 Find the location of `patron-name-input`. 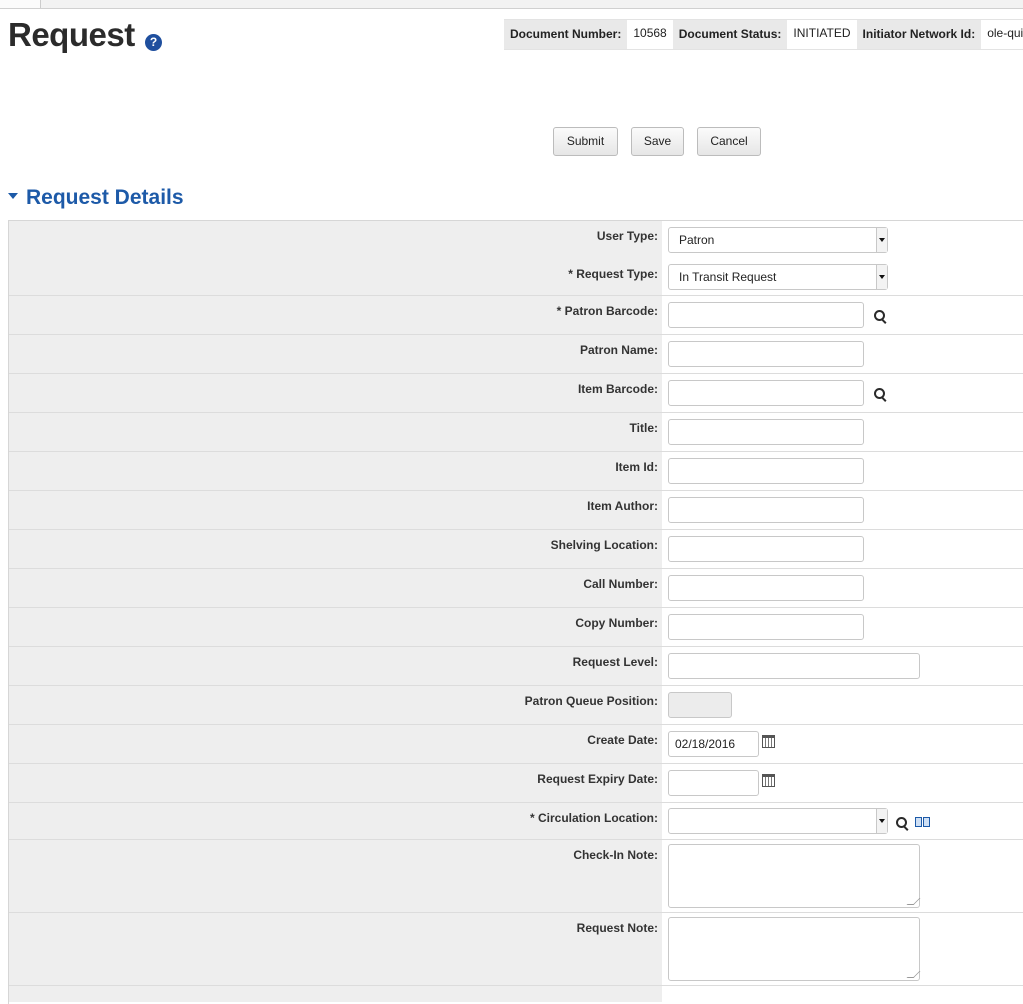

patron-name-input is located at coordinates (766, 354).